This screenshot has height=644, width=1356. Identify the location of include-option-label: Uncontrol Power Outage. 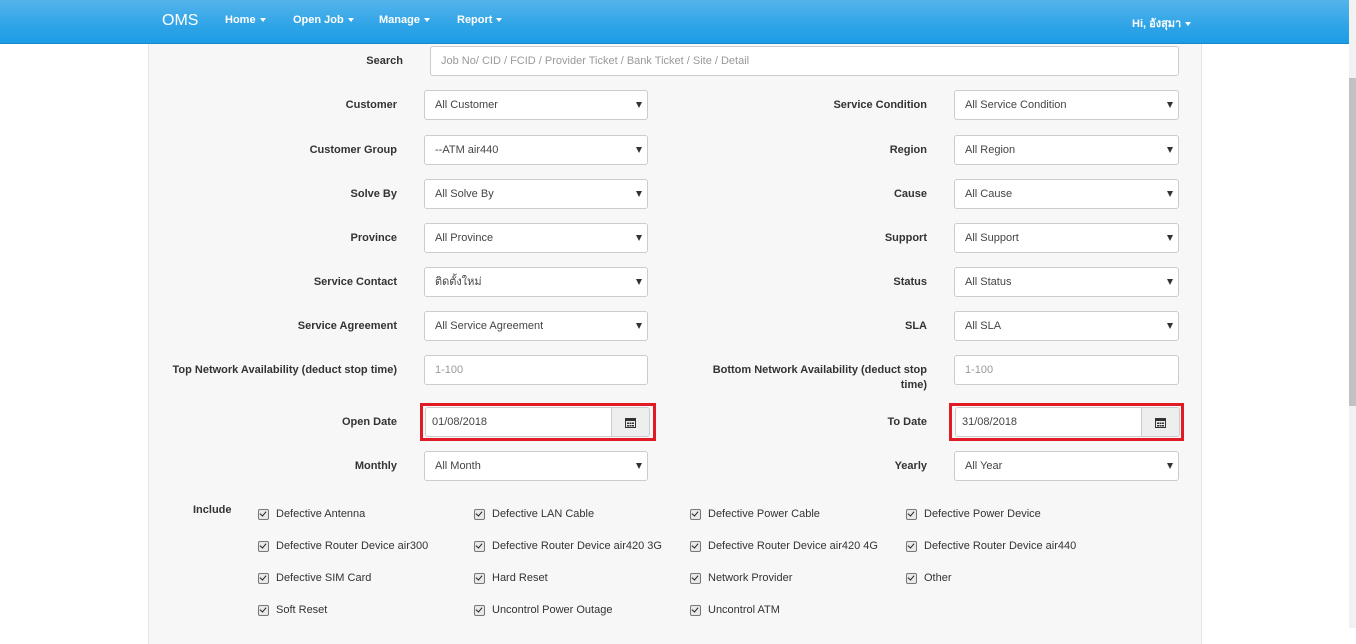
(552, 610).